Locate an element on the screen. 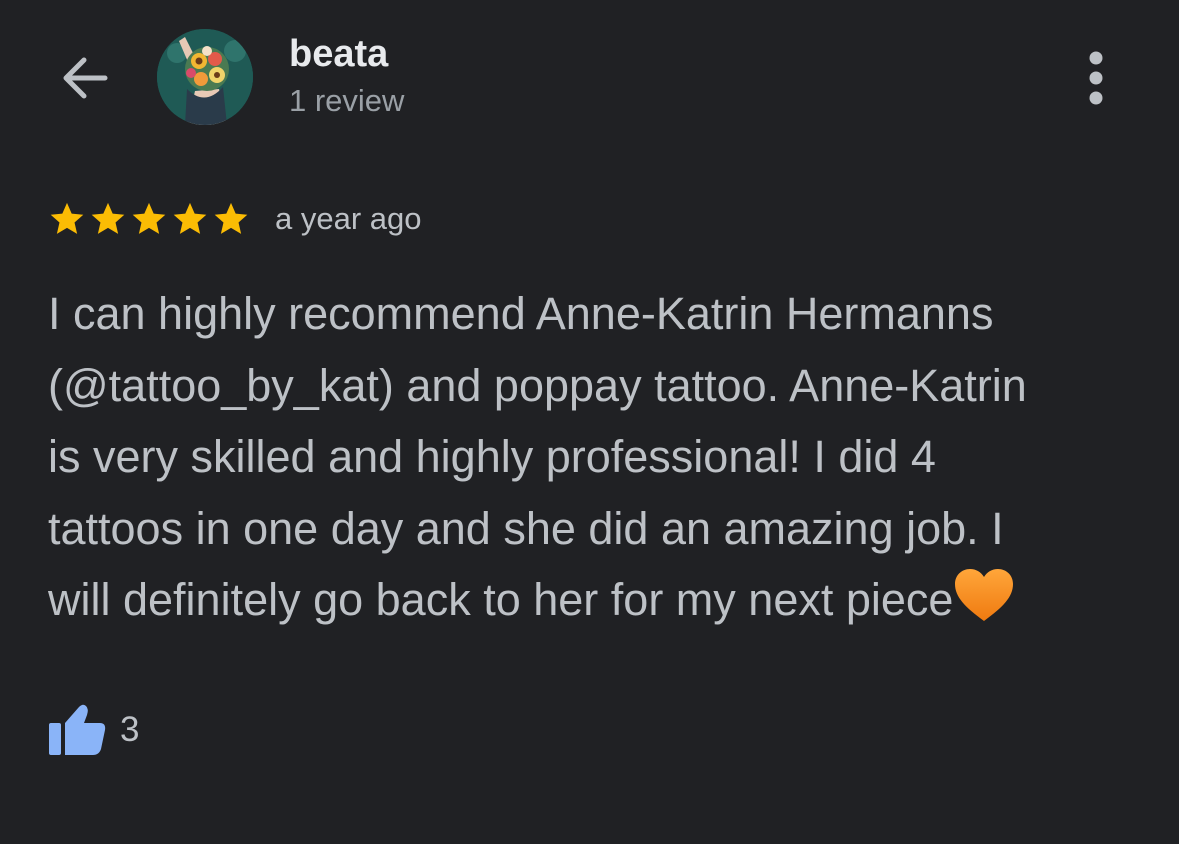 The image size is (1179, 844). more-options-button is located at coordinates (1096, 78).